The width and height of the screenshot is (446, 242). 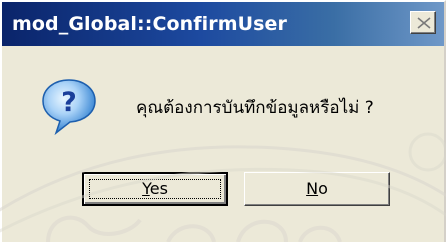 I want to click on yes-mnemonic: Y, so click(x=146, y=188).